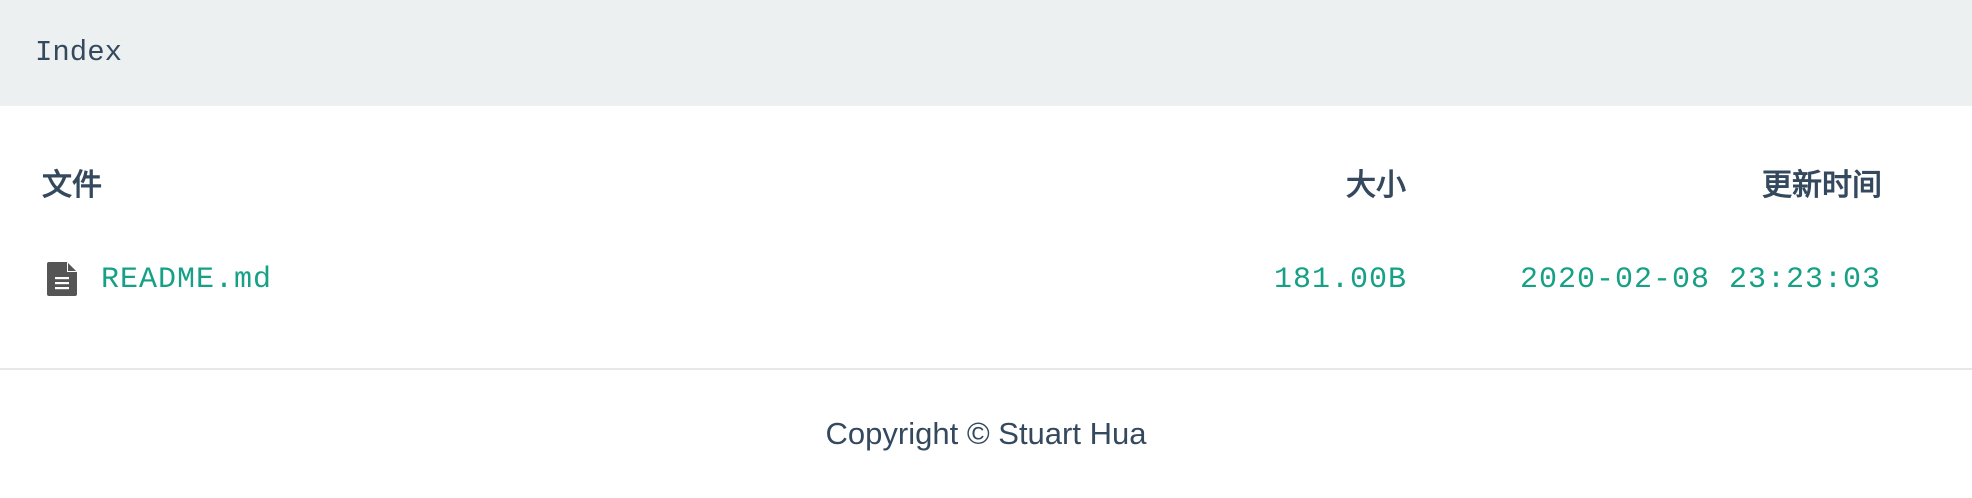 This screenshot has height=498, width=1972. Describe the element at coordinates (986, 369) in the screenshot. I see `footer-divider` at that location.